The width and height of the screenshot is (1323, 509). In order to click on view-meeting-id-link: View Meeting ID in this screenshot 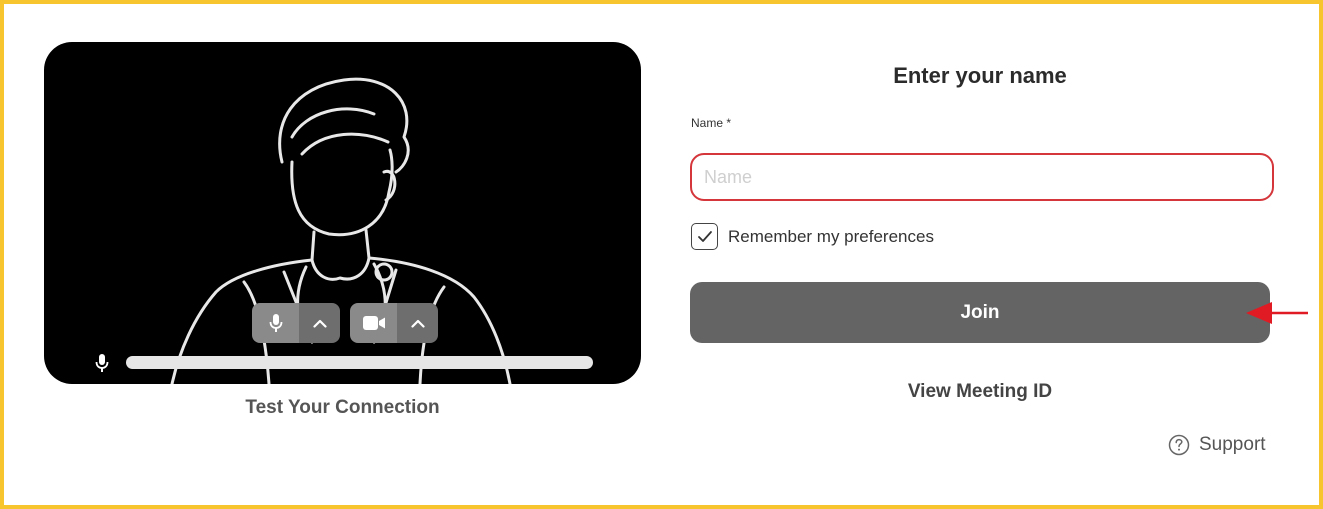, I will do `click(980, 392)`.